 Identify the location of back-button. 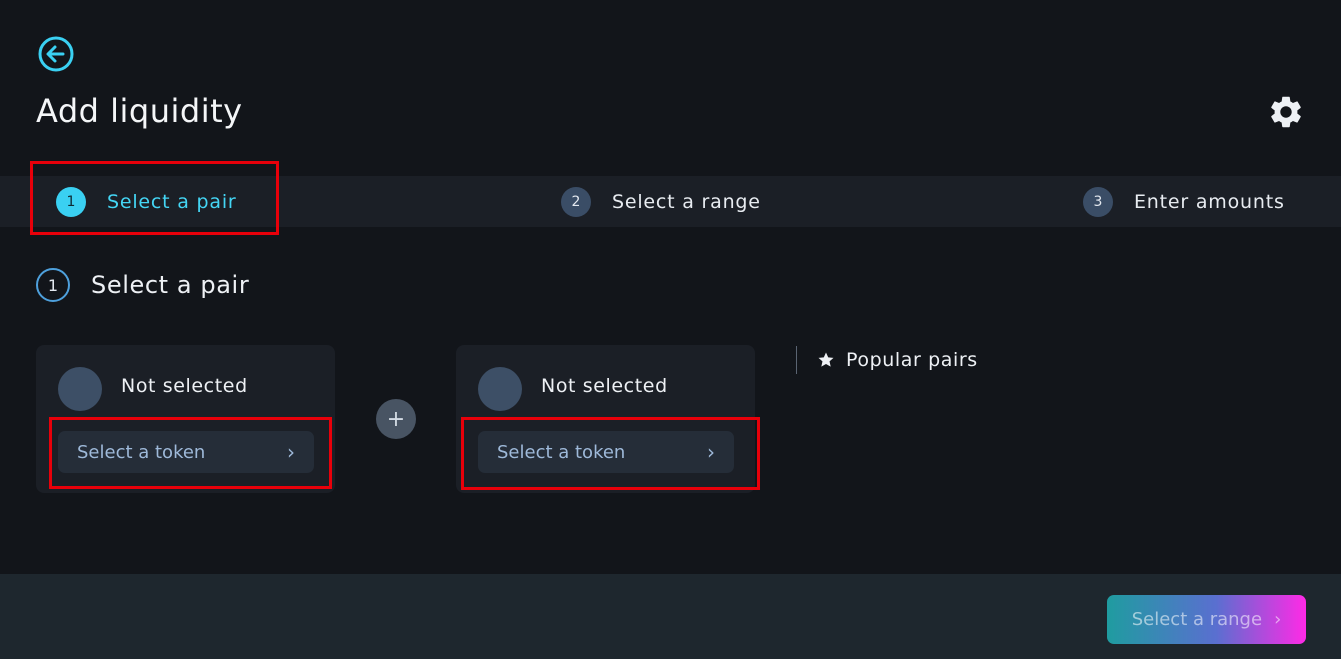
(56, 54).